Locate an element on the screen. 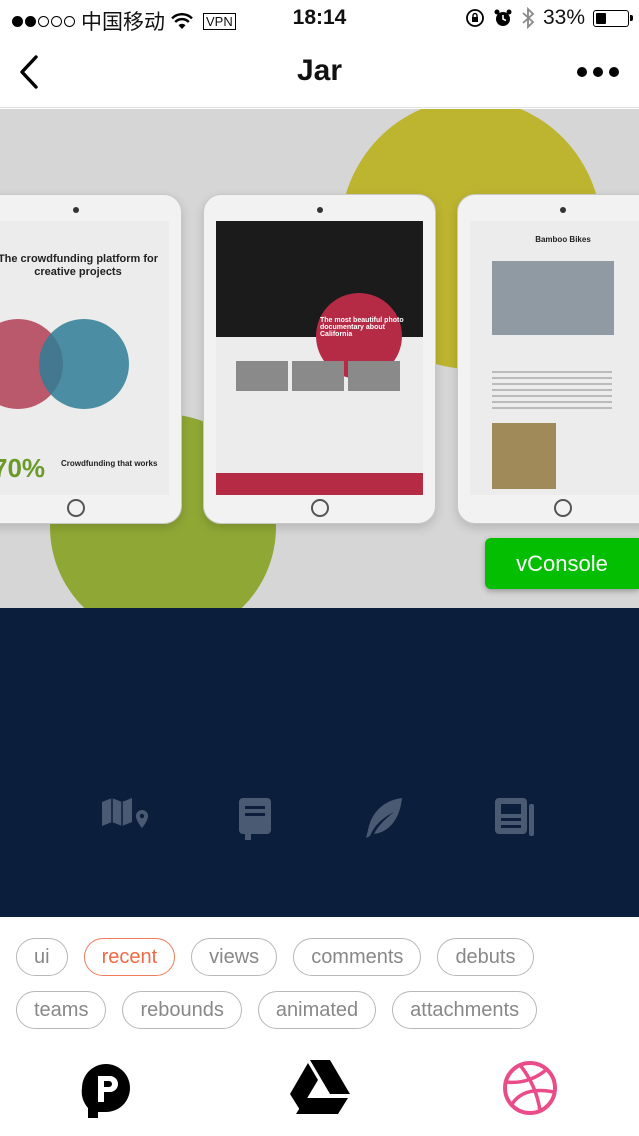 The height and width of the screenshot is (1136, 639). google-drive-icon is located at coordinates (320, 1087).